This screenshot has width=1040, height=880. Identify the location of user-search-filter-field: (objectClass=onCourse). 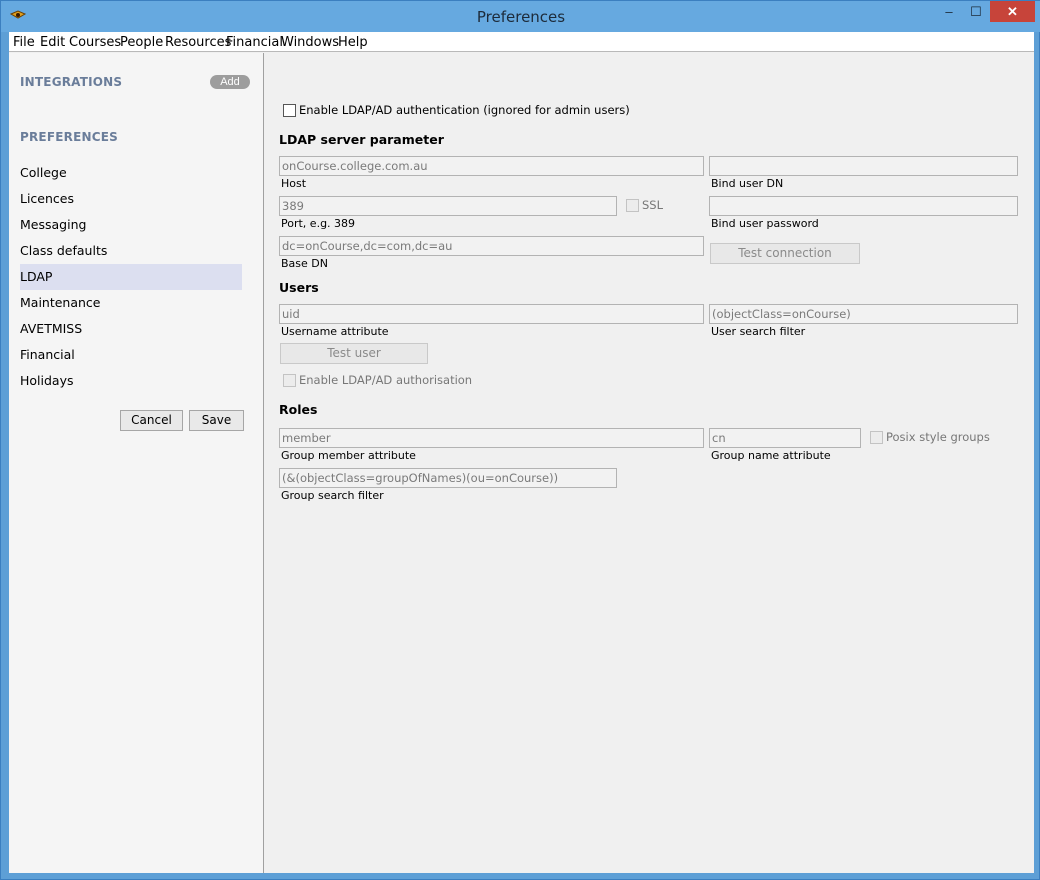
(863, 314).